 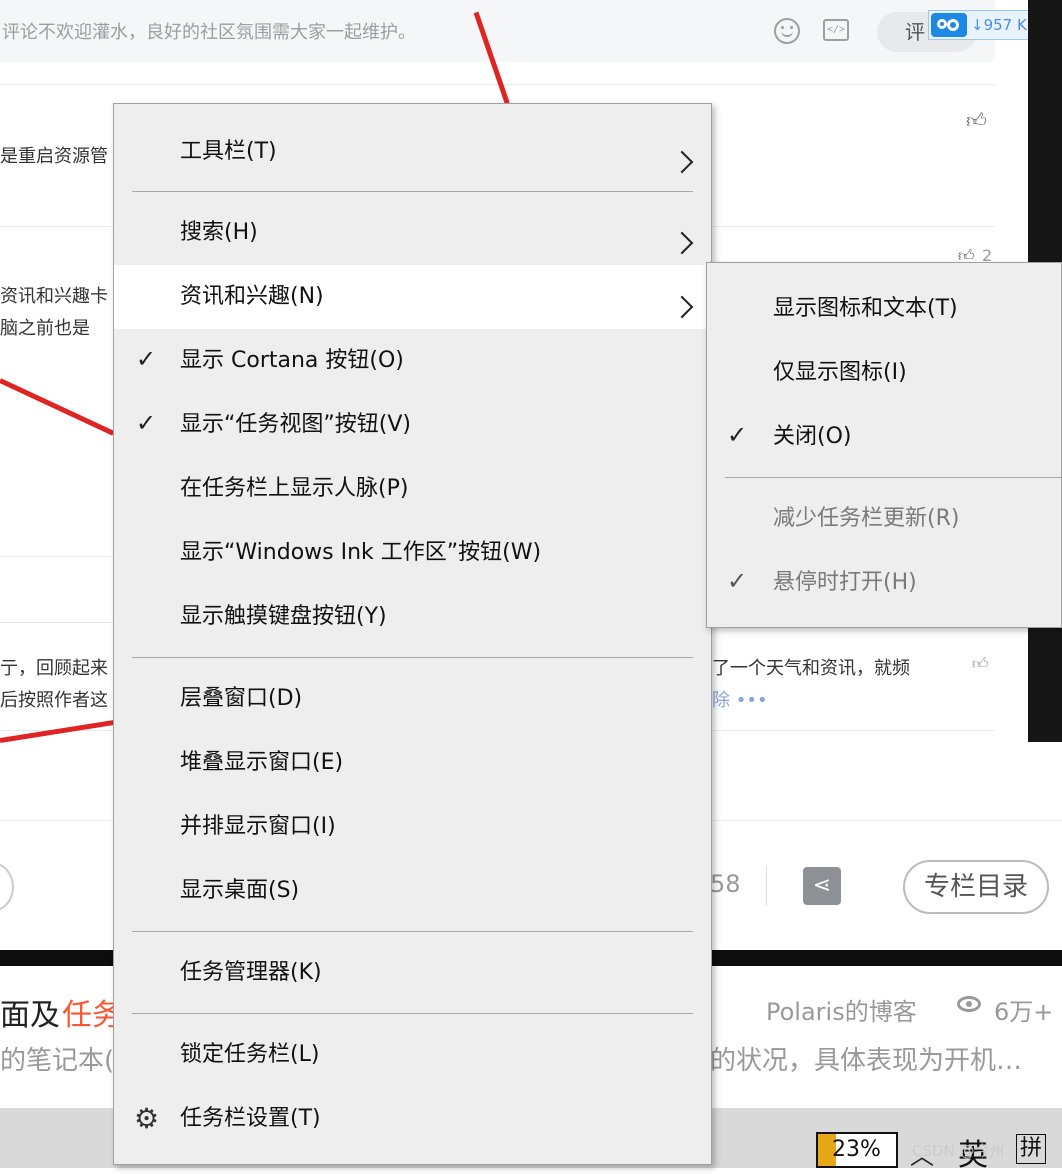 What do you see at coordinates (30, 1012) in the screenshot?
I see `recommend-title: 面及` at bounding box center [30, 1012].